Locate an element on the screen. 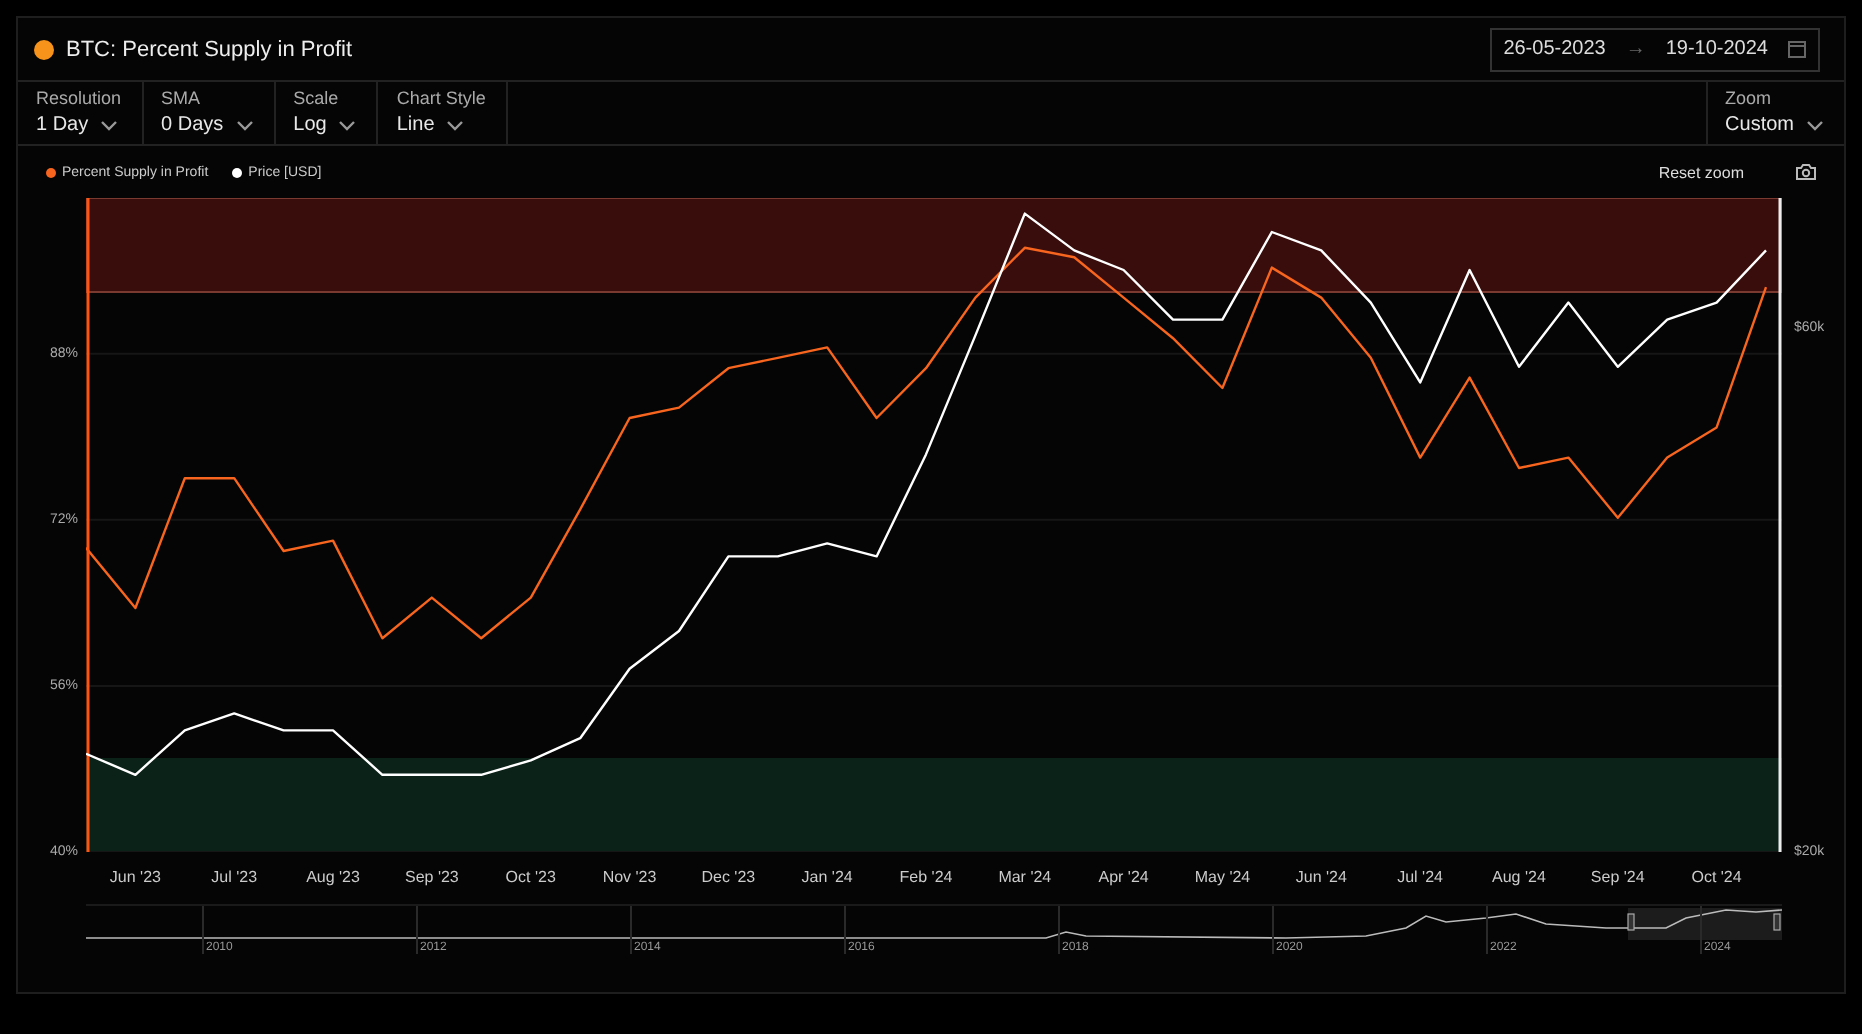  axis-label: Feb '24 is located at coordinates (926, 877).